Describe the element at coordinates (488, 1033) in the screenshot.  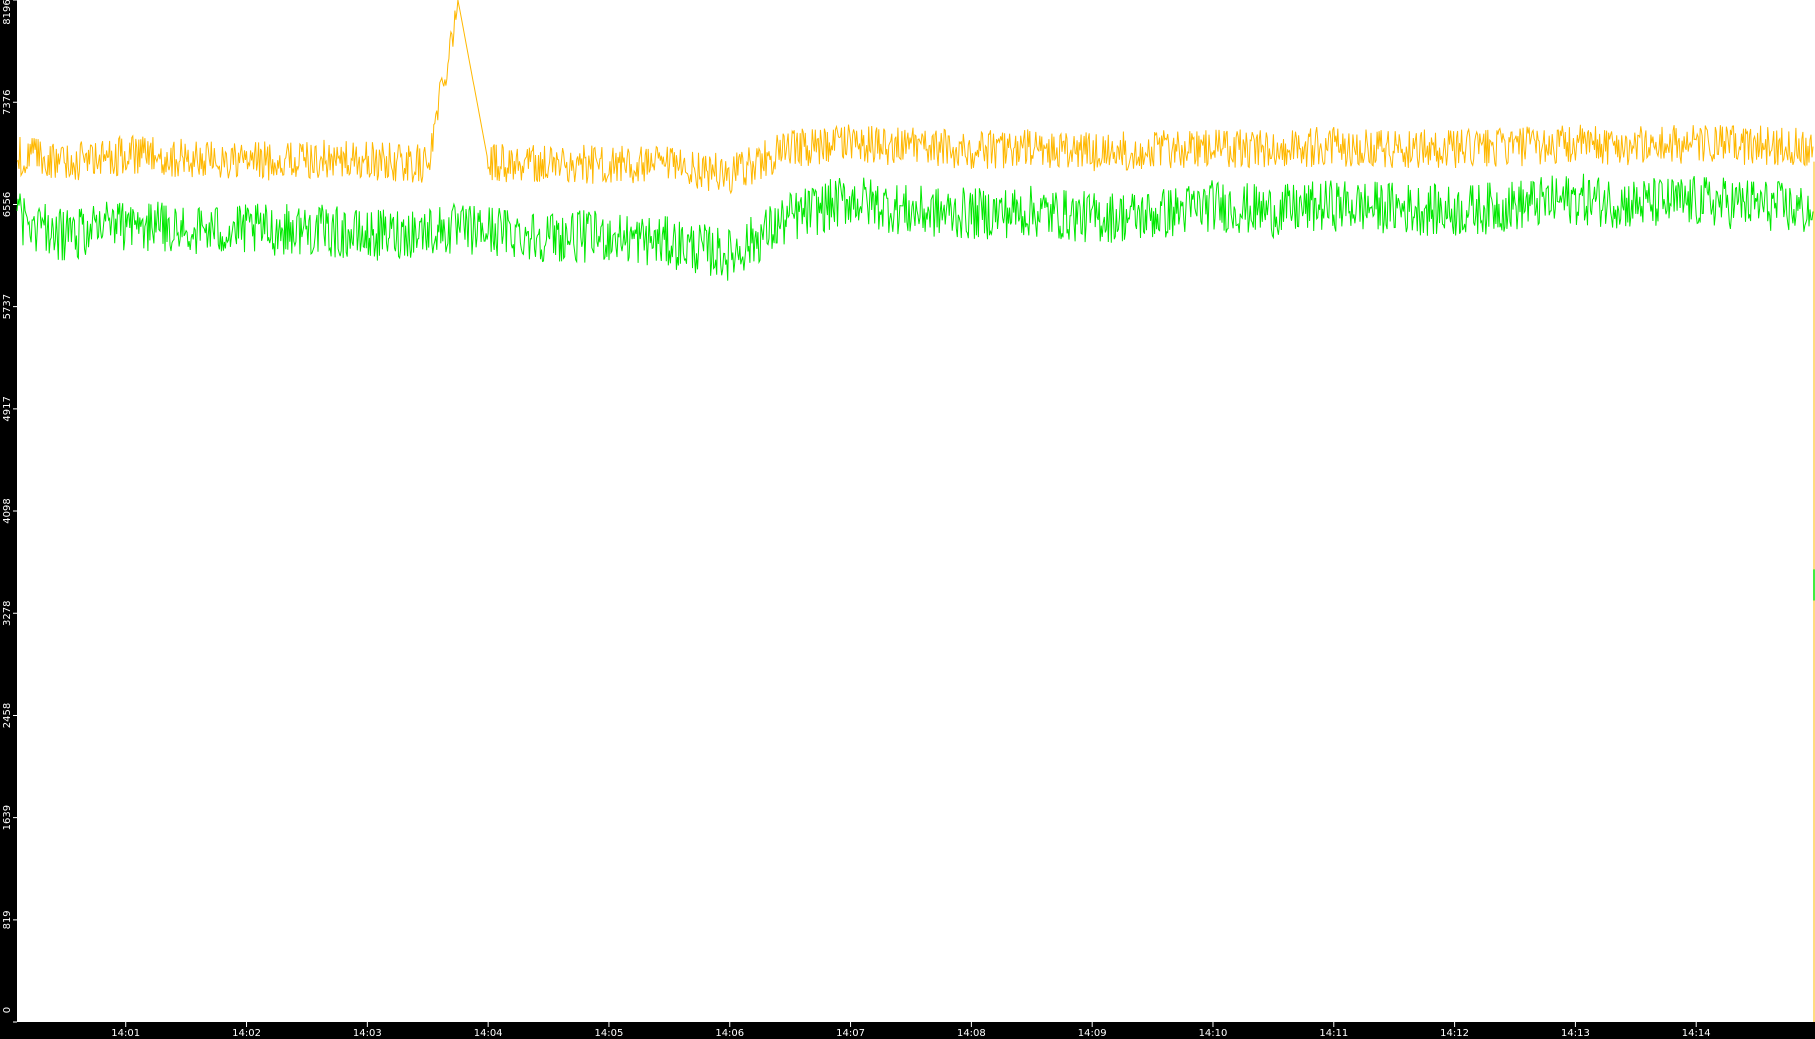
I see `x-tick-label: 14:04` at that location.